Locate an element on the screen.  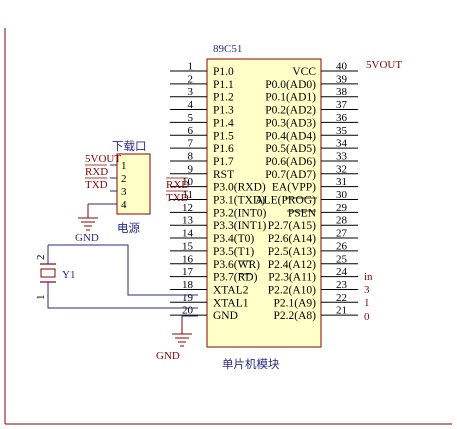
crystal-pin-bottom: 1 is located at coordinates (41, 298).